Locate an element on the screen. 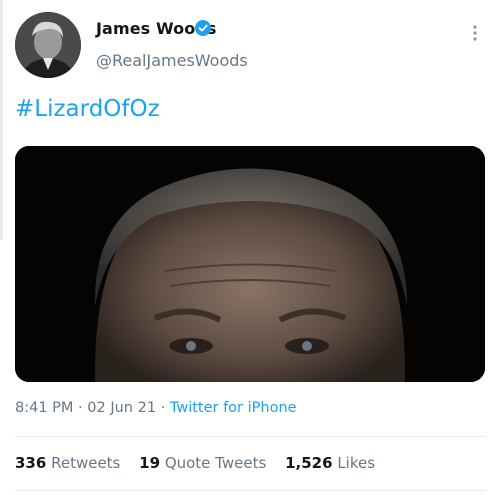  tweet-hashtag: #LizardOfOz is located at coordinates (87, 109).